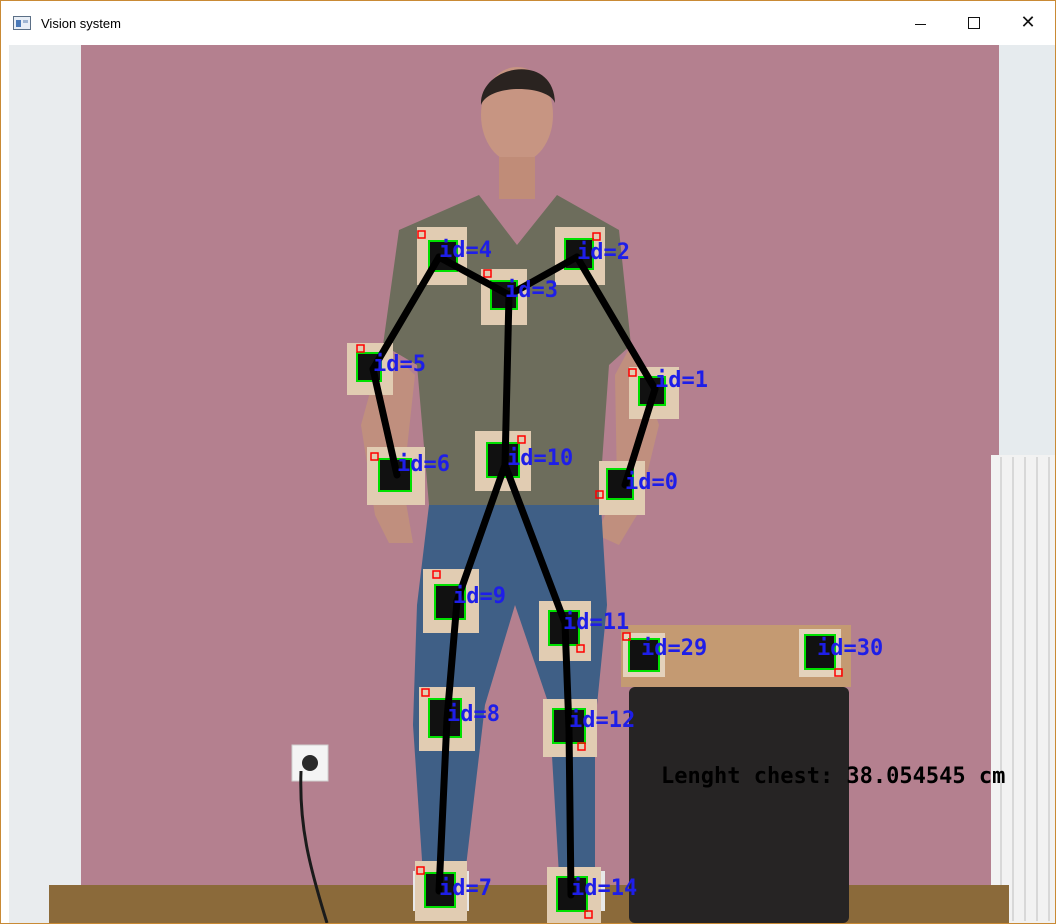 The height and width of the screenshot is (924, 1056). I want to click on marker-label-7: id=7, so click(465, 888).